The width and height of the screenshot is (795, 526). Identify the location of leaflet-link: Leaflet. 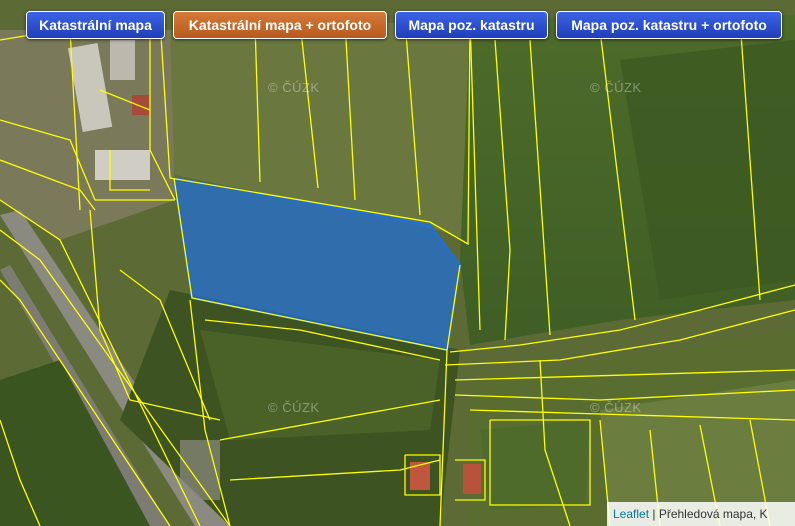
(631, 514).